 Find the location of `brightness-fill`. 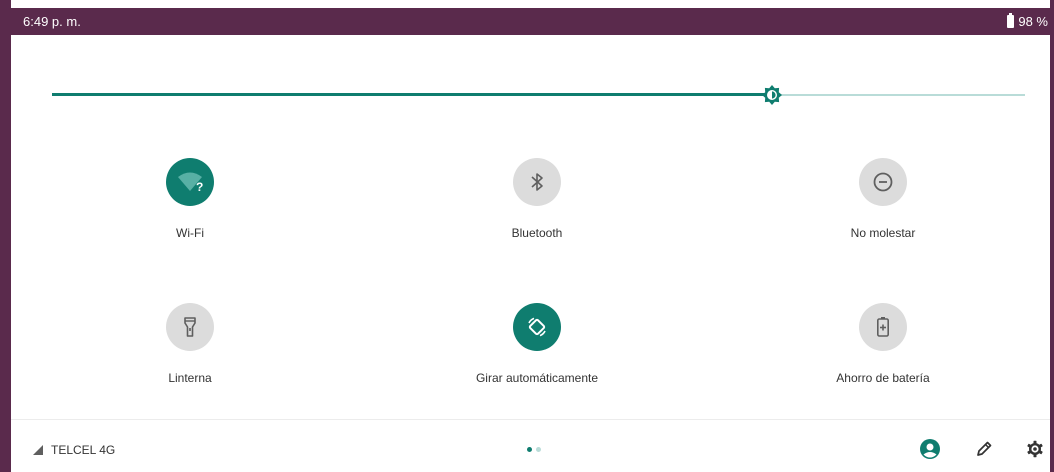

brightness-fill is located at coordinates (412, 94).